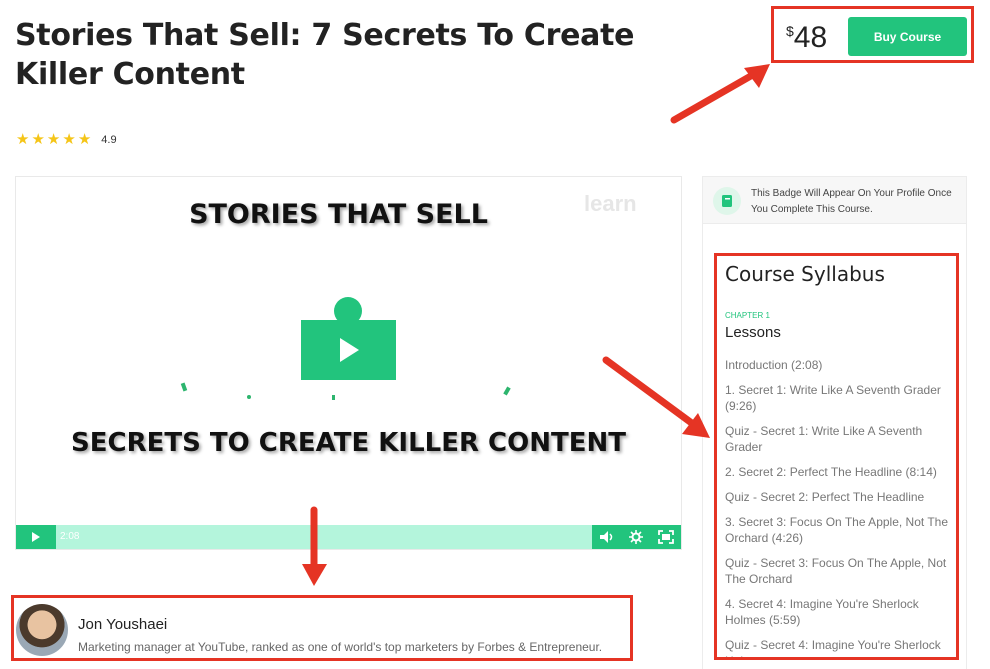  What do you see at coordinates (607, 537) in the screenshot?
I see `volume-icon` at bounding box center [607, 537].